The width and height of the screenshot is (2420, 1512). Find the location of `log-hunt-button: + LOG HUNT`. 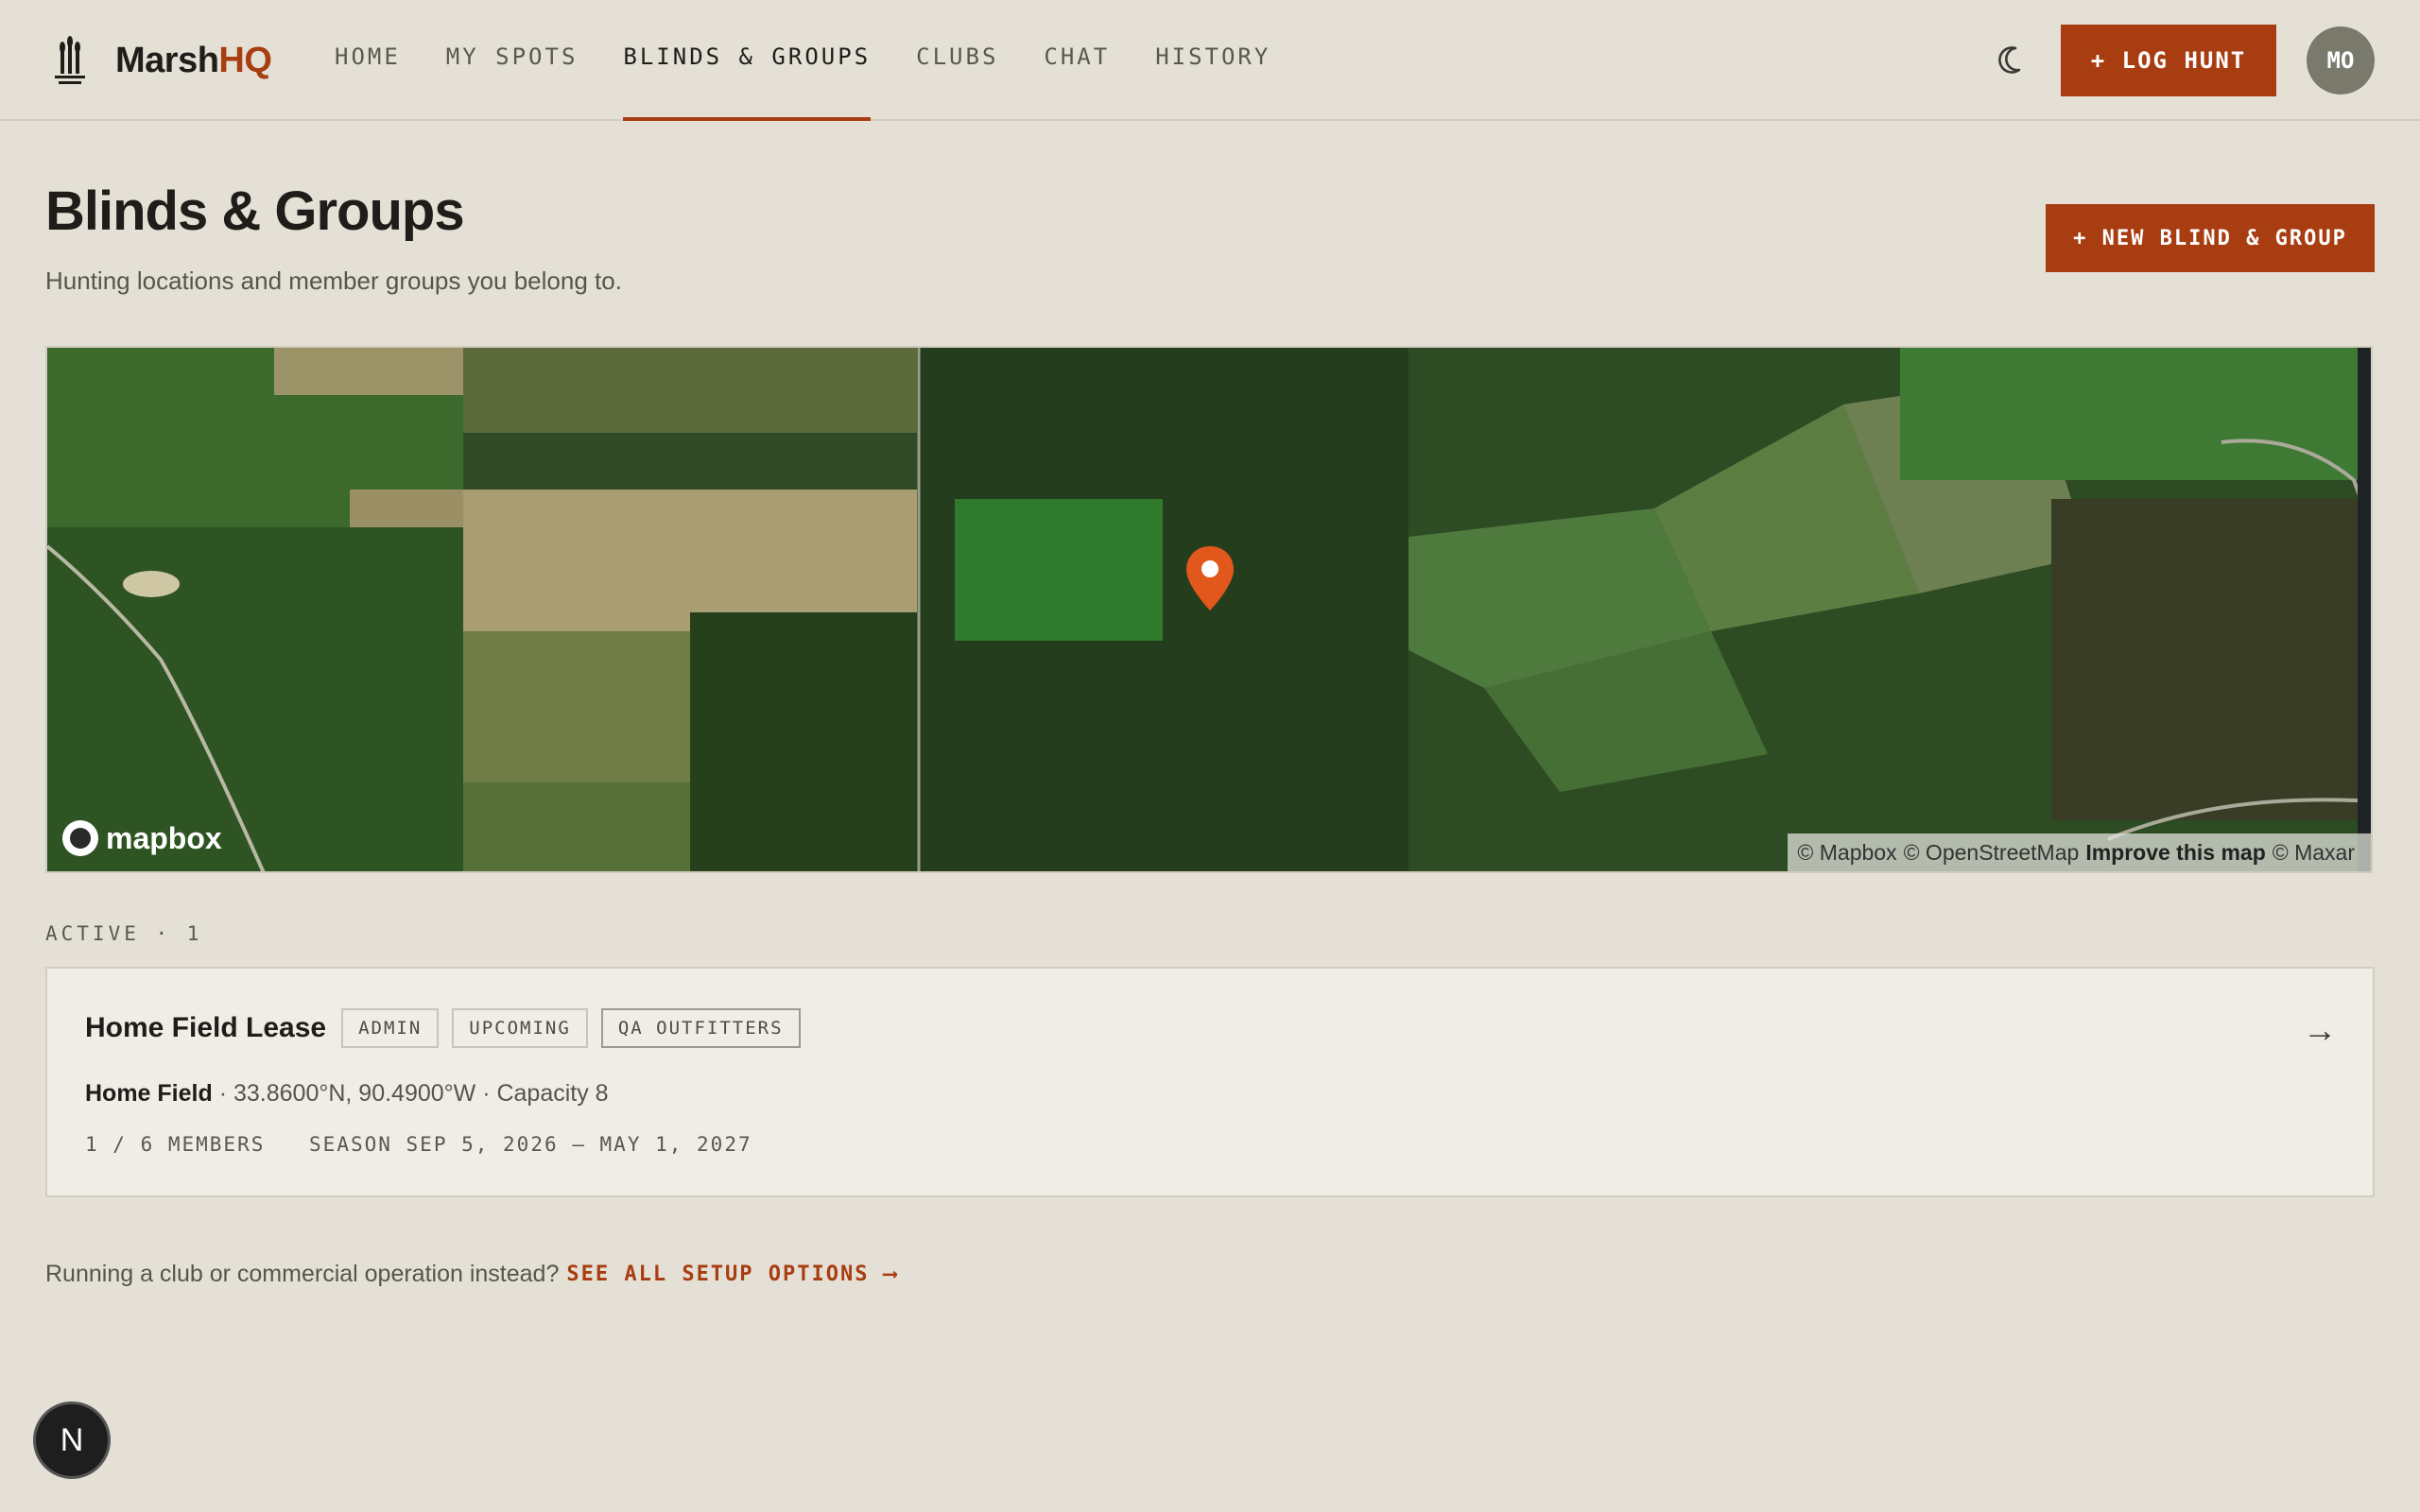

log-hunt-button: + LOG HUNT is located at coordinates (2168, 60).